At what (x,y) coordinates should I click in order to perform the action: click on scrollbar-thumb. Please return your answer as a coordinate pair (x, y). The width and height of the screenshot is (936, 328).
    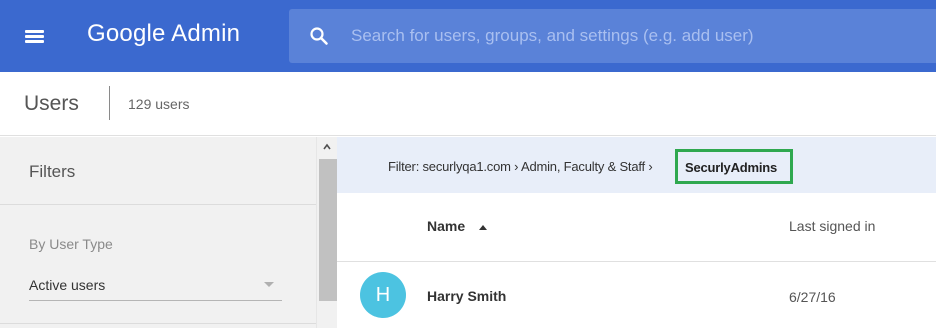
    Looking at the image, I should click on (328, 230).